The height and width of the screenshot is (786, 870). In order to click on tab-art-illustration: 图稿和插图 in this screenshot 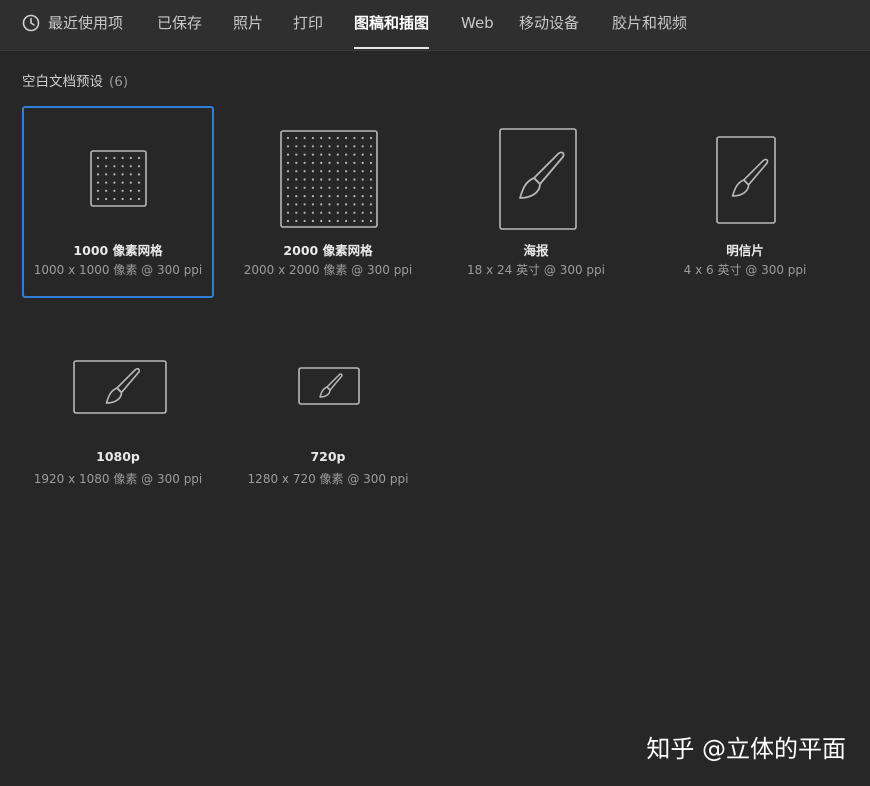, I will do `click(392, 24)`.